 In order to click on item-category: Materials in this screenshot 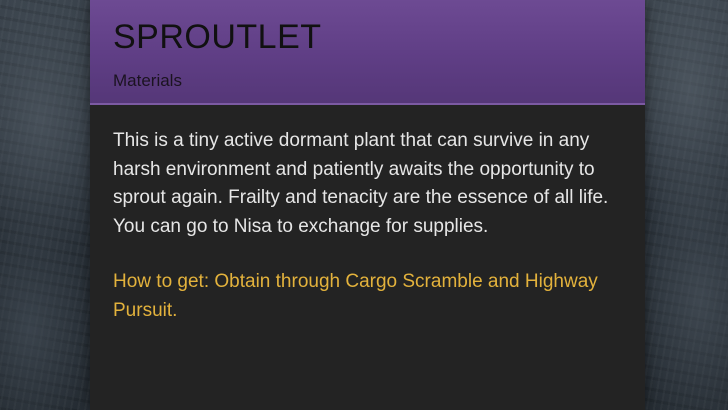, I will do `click(147, 80)`.